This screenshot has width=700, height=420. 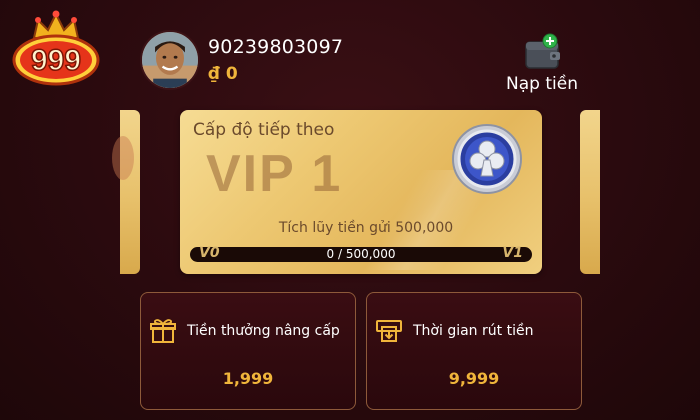 What do you see at coordinates (263, 331) in the screenshot?
I see `upgrade-bonus-title: Tiền thưởng nâng cấp` at bounding box center [263, 331].